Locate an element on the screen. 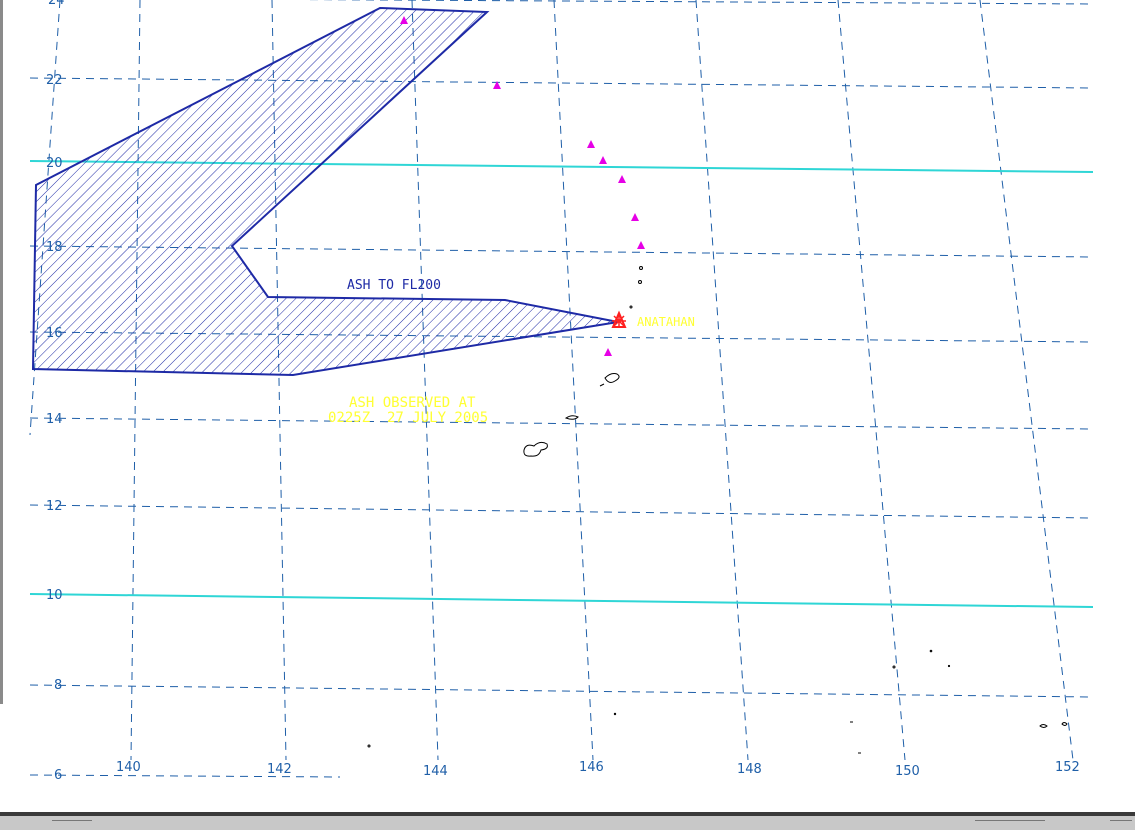 Image resolution: width=1135 pixels, height=830 pixels. active-volcano is located at coordinates (619, 319).